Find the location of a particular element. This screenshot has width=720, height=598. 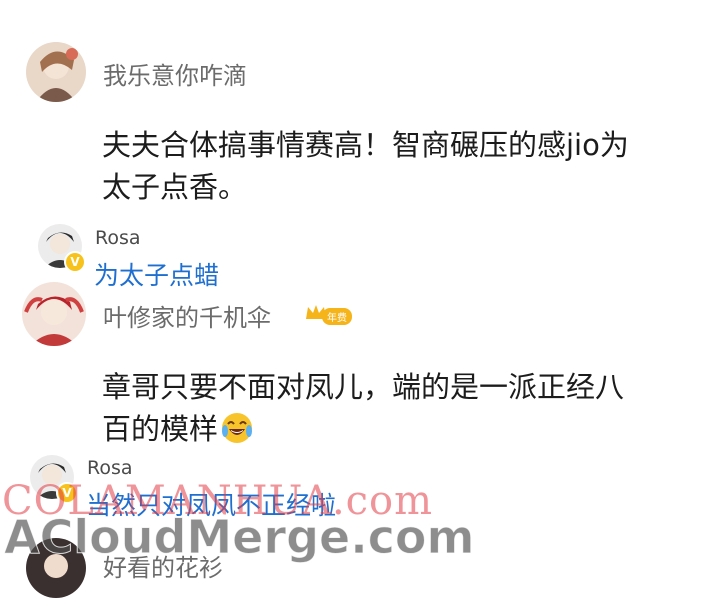

comment-text: 章哥只要不面对凤儿，端的是一派正经八 百的模样 is located at coordinates (402, 408).